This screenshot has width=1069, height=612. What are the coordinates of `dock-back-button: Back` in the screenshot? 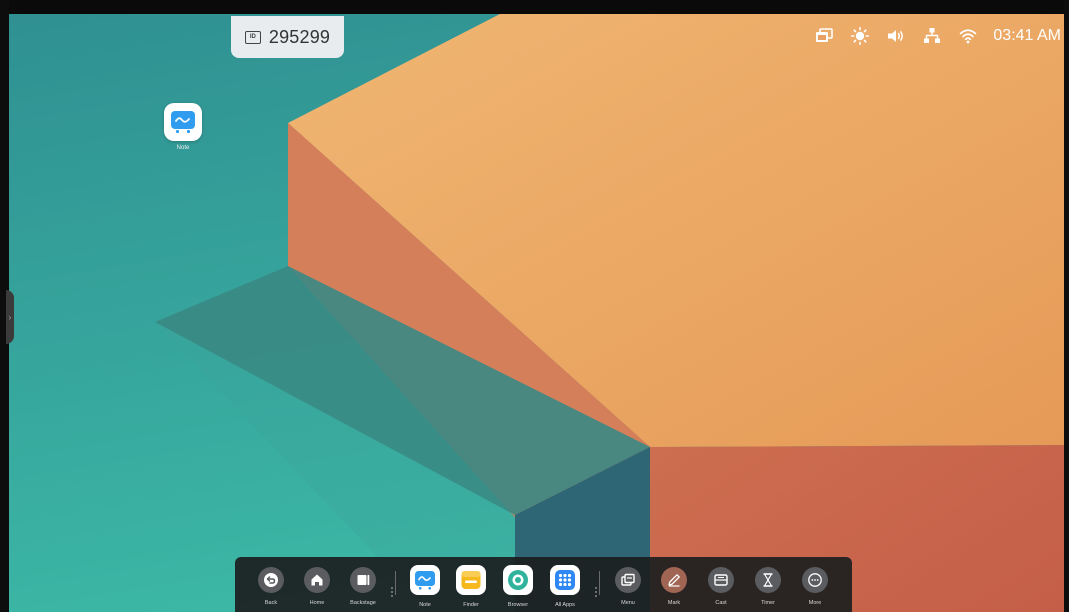 It's located at (271, 586).